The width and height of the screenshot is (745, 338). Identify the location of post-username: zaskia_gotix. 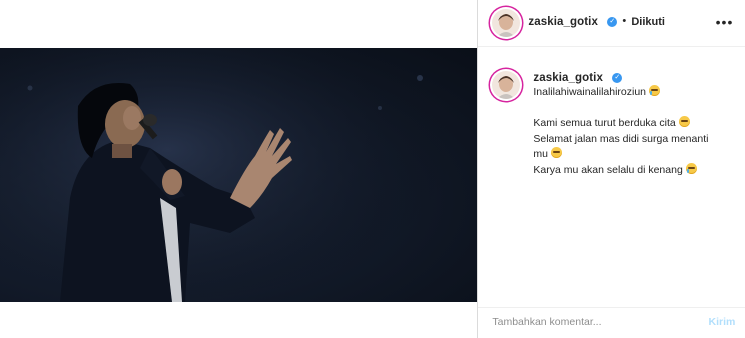
(563, 22).